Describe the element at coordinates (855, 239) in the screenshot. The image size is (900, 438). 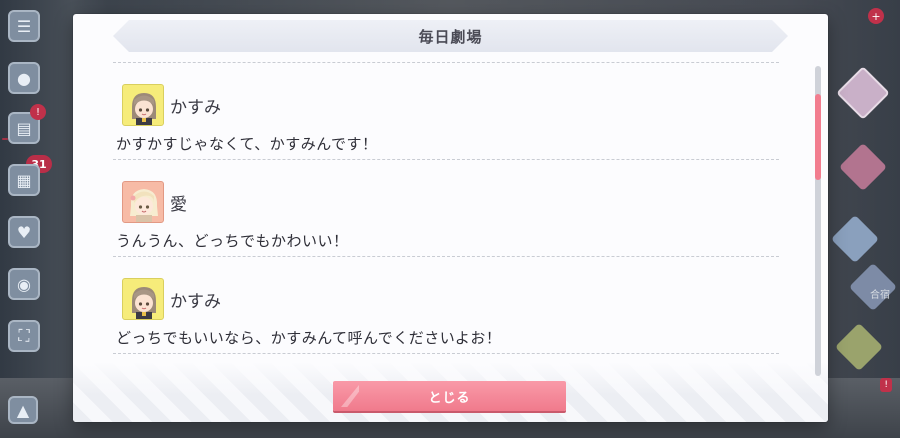
I see `live-tile-icon` at that location.